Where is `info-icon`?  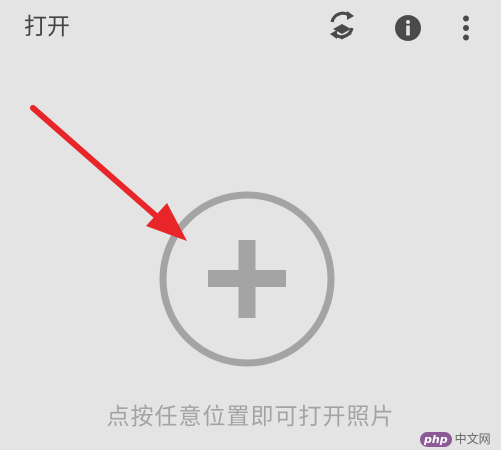 info-icon is located at coordinates (408, 28).